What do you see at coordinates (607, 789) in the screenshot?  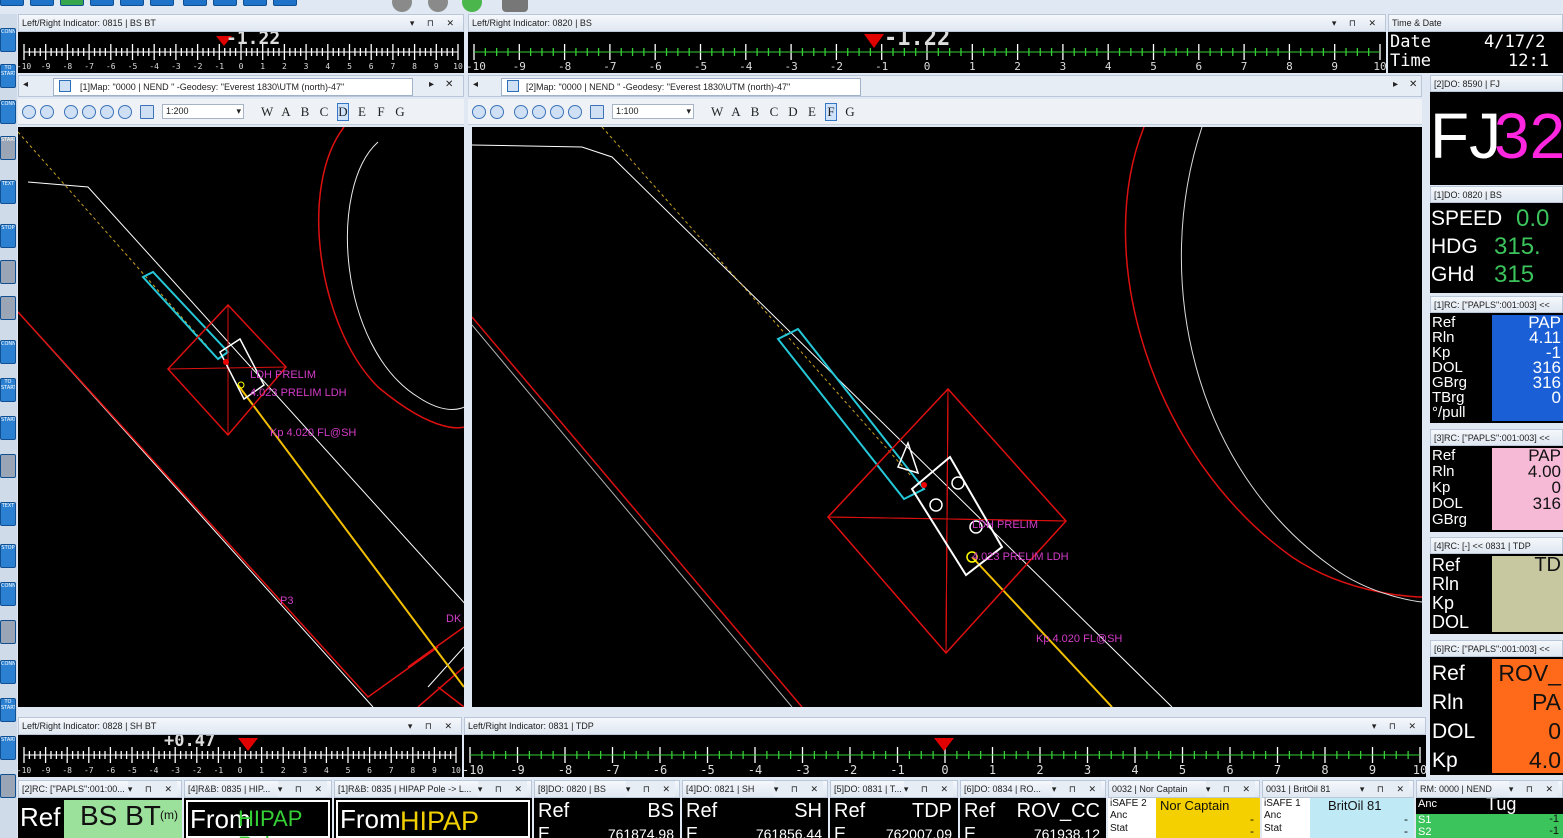 I see `panel-title-bar: [8]DO: 0820 | BS ▾ ⊓ ✕` at bounding box center [607, 789].